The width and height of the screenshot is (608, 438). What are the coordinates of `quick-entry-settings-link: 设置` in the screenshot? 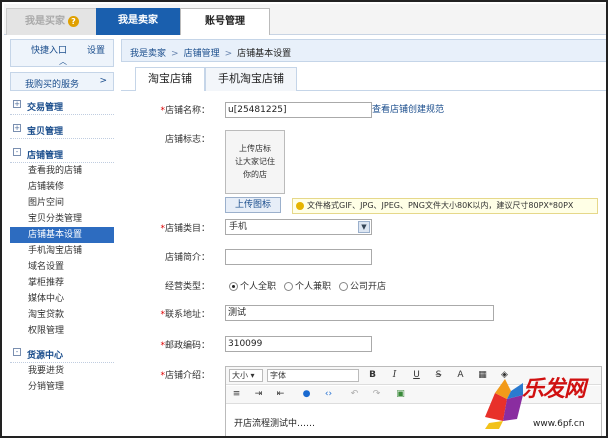 It's located at (96, 49).